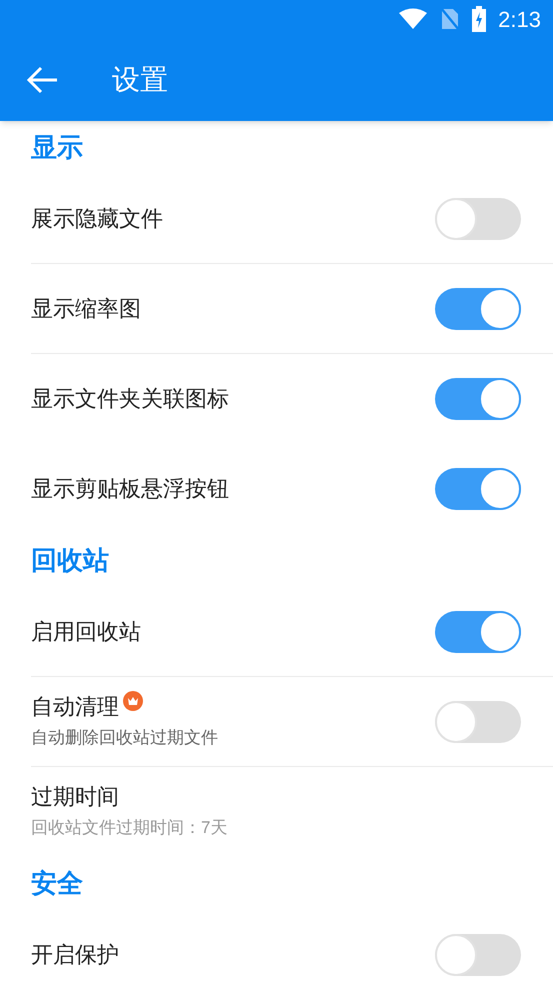  I want to click on settings-row: 过期时间 回收站文件过期时间：7天, so click(292, 812).